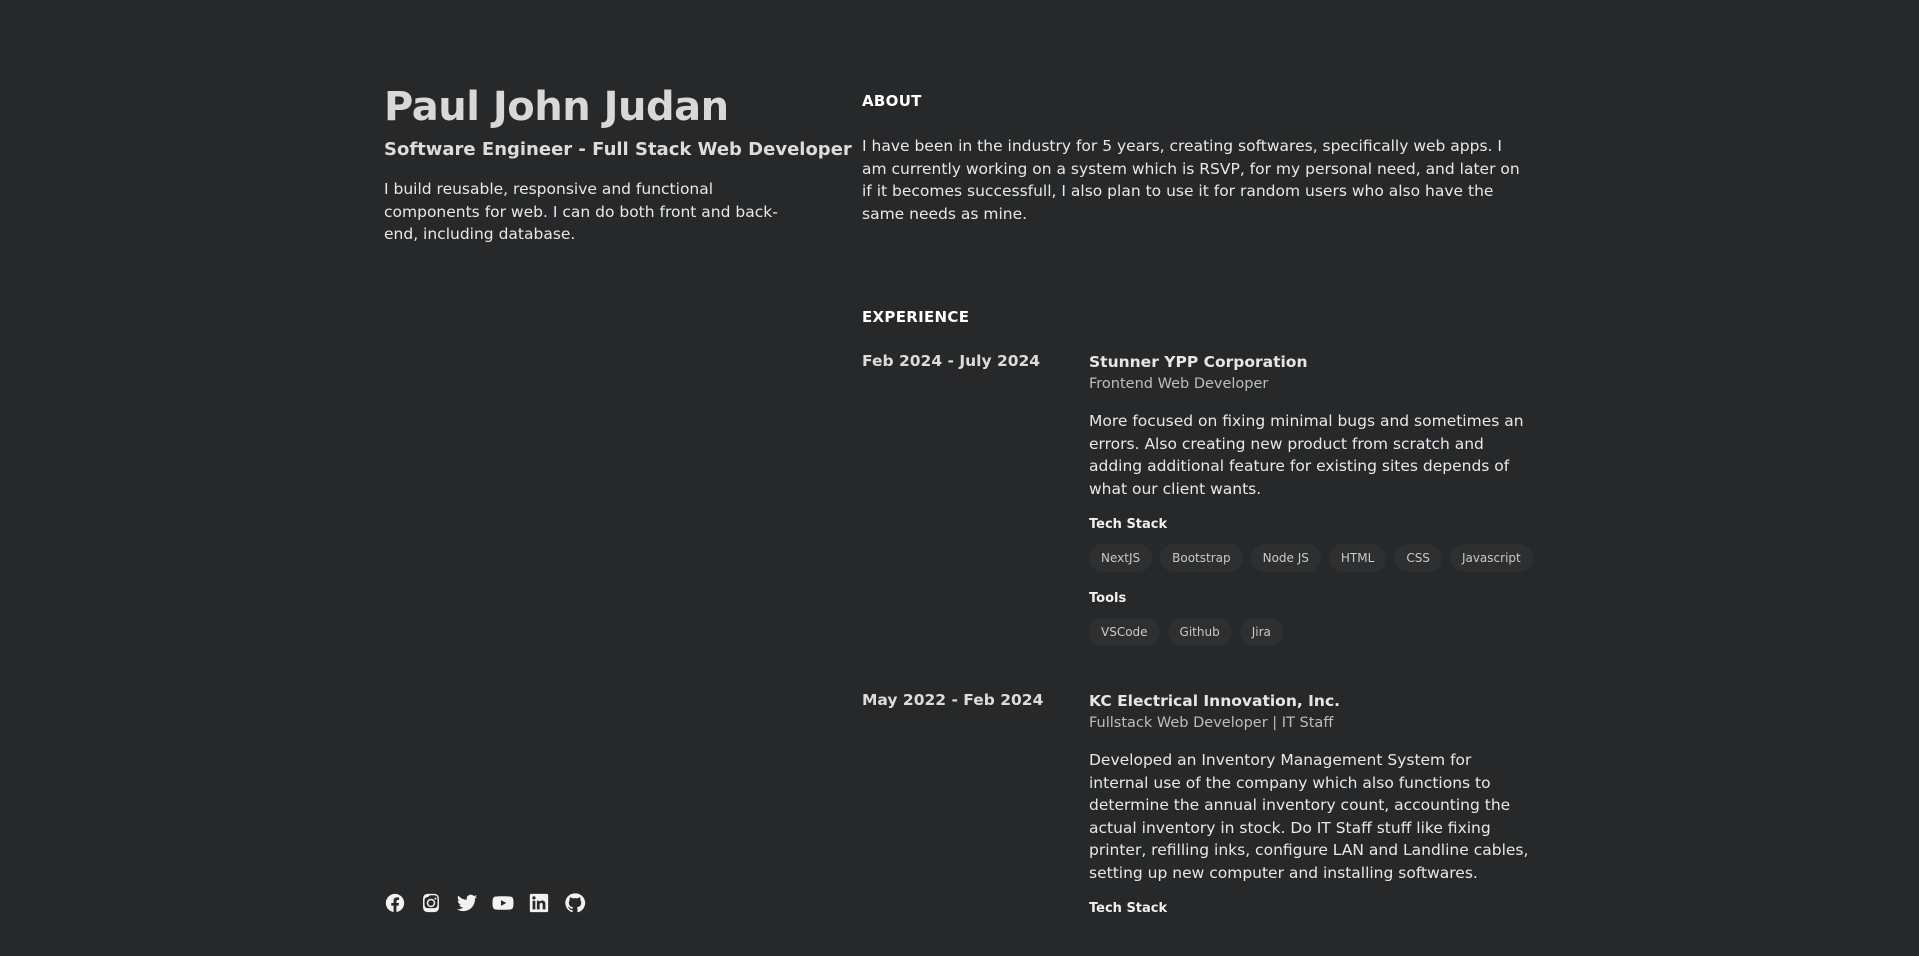 This screenshot has height=956, width=1919. I want to click on job-company: KC Electrical Innovation, Inc., so click(1215, 701).